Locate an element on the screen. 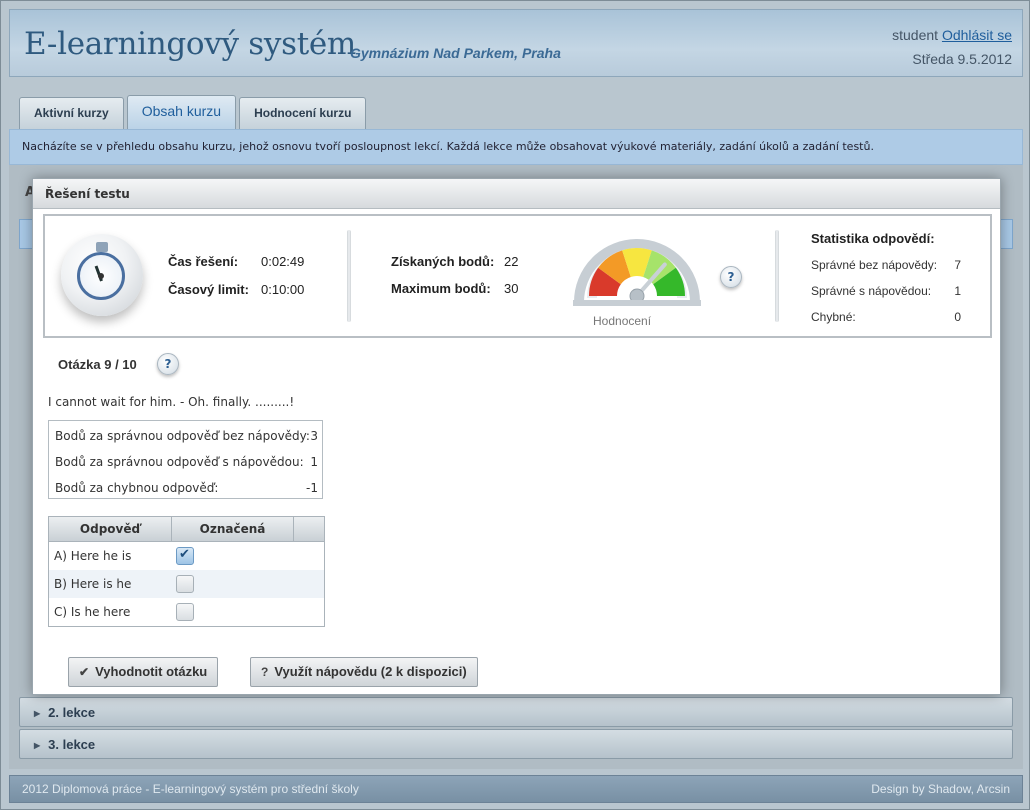 This screenshot has height=810, width=1030. dialog-title: Řešení testu is located at coordinates (516, 194).